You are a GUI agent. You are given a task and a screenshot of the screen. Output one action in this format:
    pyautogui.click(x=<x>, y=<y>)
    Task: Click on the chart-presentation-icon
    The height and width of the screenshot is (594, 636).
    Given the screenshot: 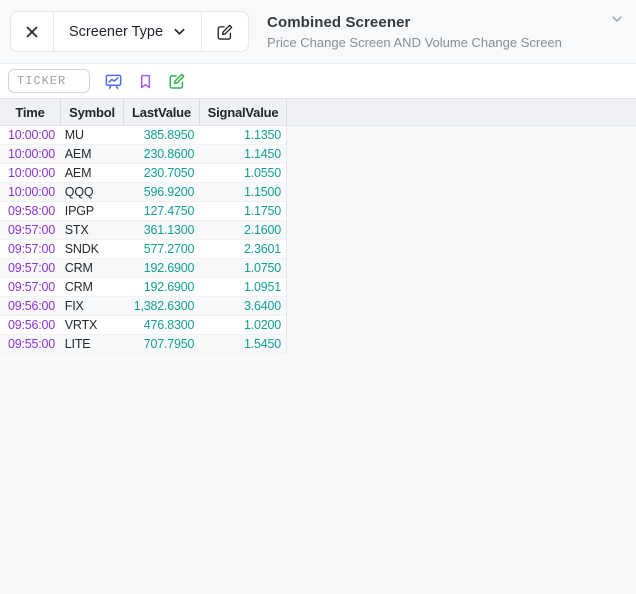 What is the action you would take?
    pyautogui.click(x=113, y=81)
    